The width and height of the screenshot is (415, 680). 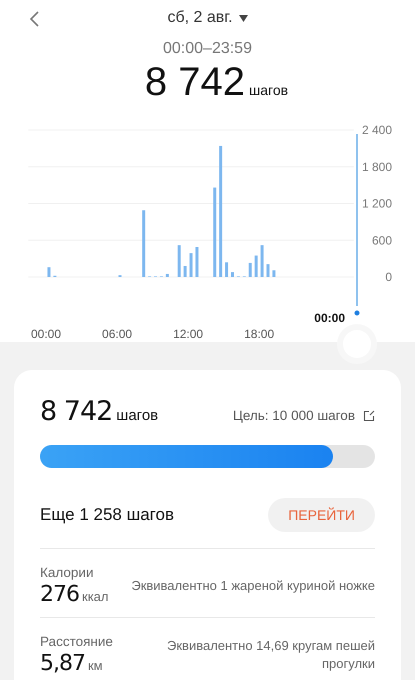 I want to click on stat-value: 276, so click(x=59, y=594).